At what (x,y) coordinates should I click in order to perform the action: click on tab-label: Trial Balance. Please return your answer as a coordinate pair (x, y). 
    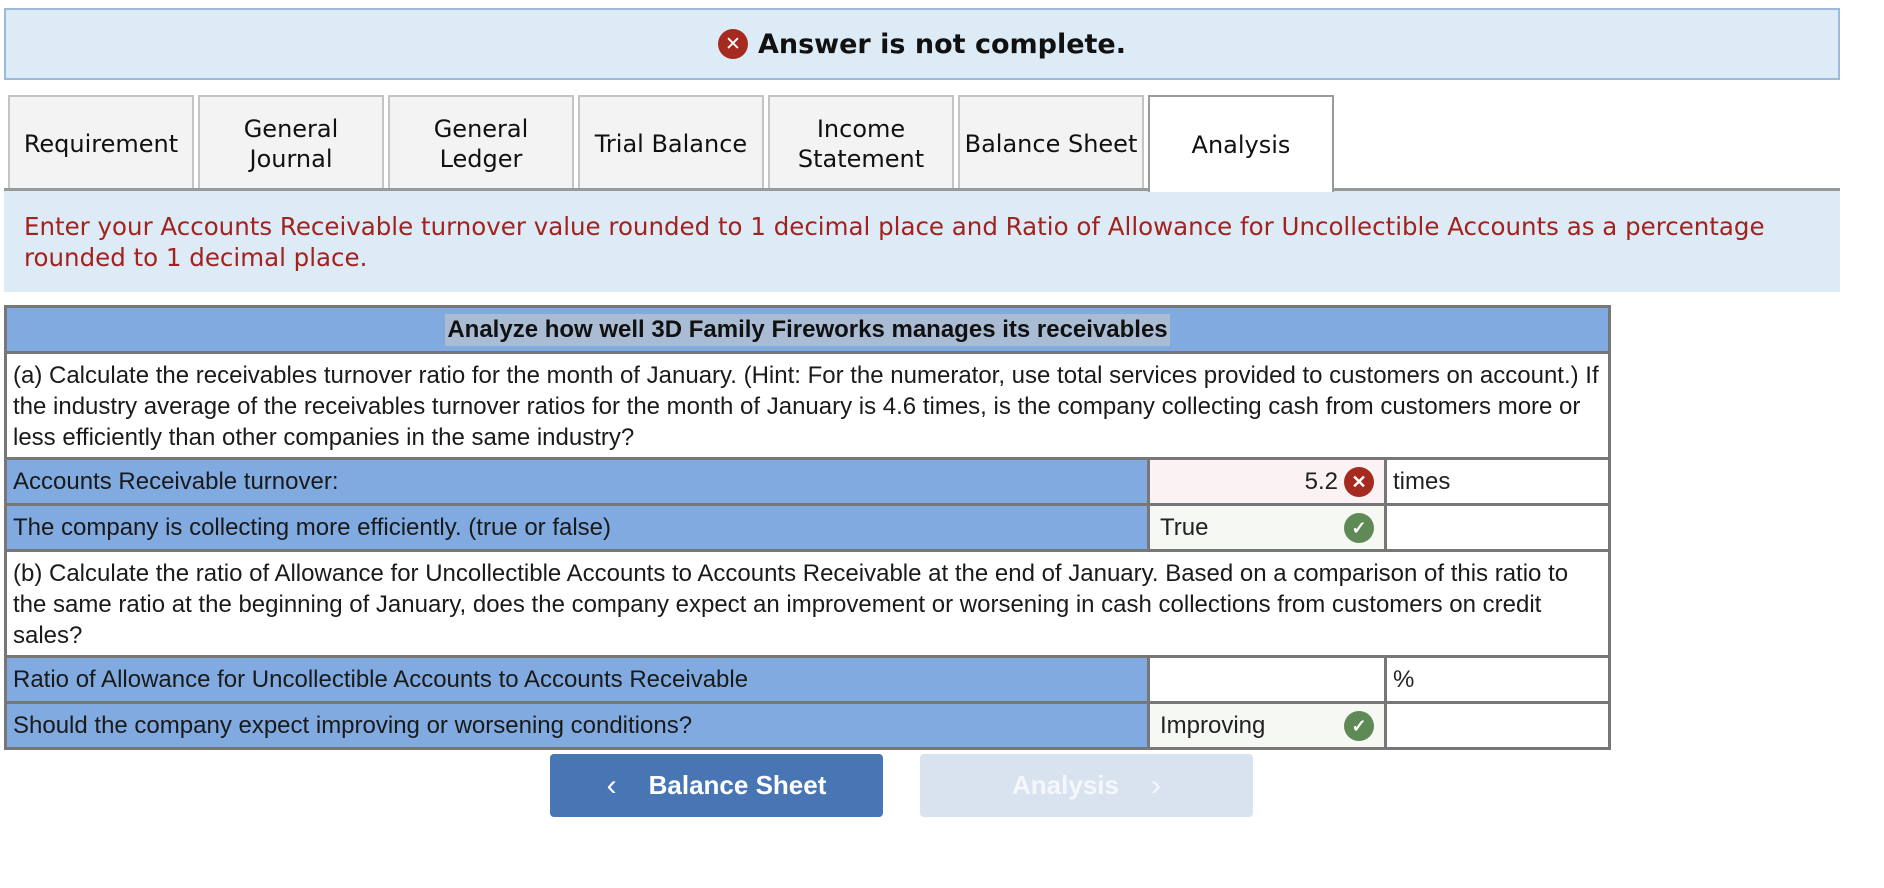
    Looking at the image, I should click on (671, 143).